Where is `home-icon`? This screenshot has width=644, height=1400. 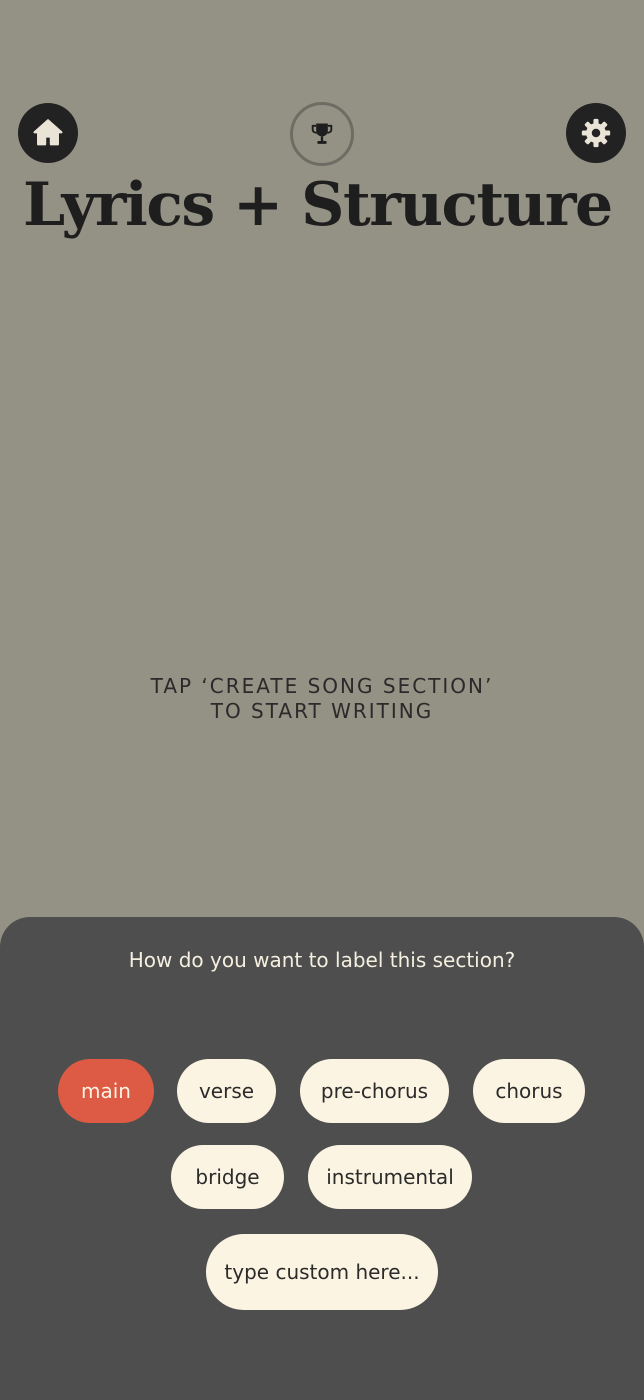 home-icon is located at coordinates (48, 132).